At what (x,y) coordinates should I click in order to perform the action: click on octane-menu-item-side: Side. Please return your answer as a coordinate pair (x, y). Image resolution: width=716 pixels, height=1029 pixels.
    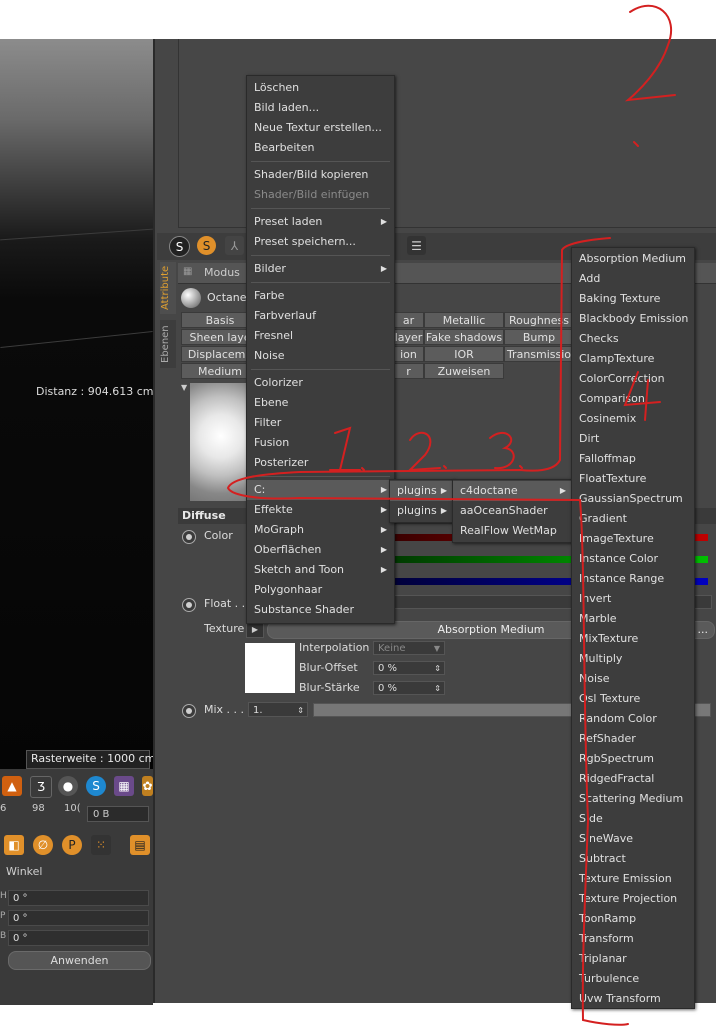
    Looking at the image, I should click on (633, 819).